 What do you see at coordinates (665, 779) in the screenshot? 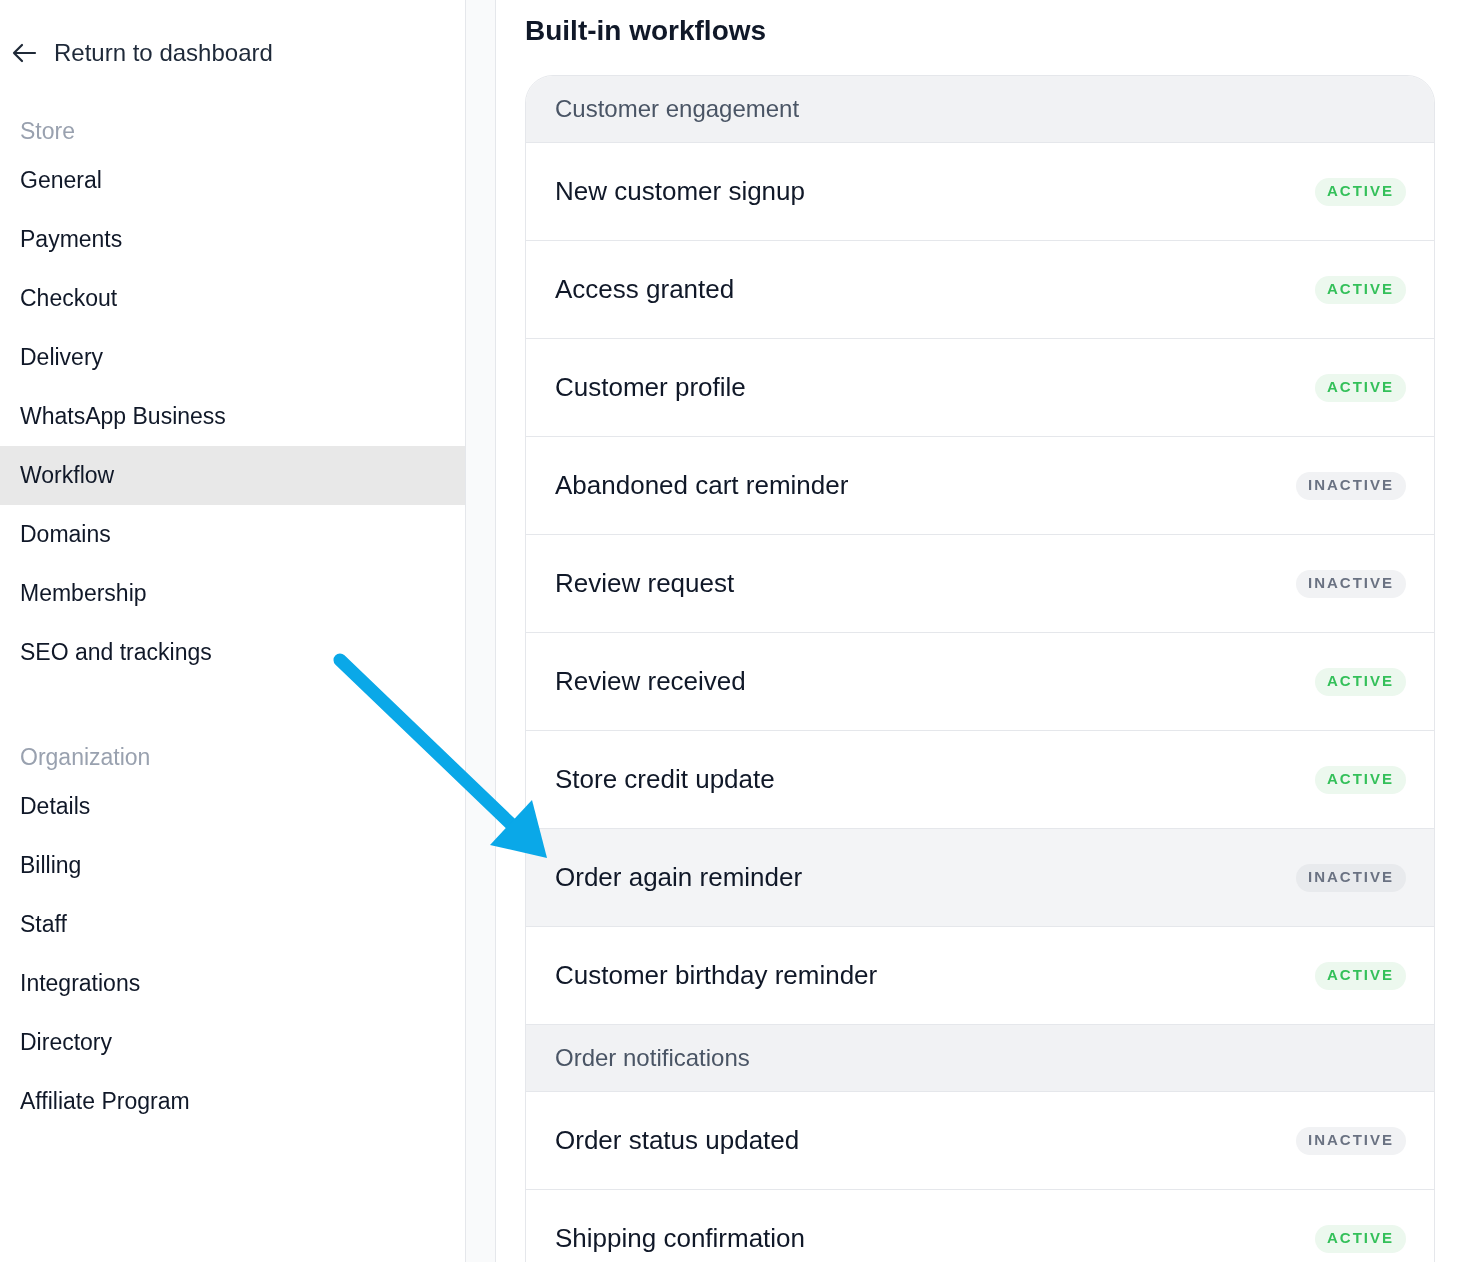
I see `workflow-name: Store credit update` at bounding box center [665, 779].